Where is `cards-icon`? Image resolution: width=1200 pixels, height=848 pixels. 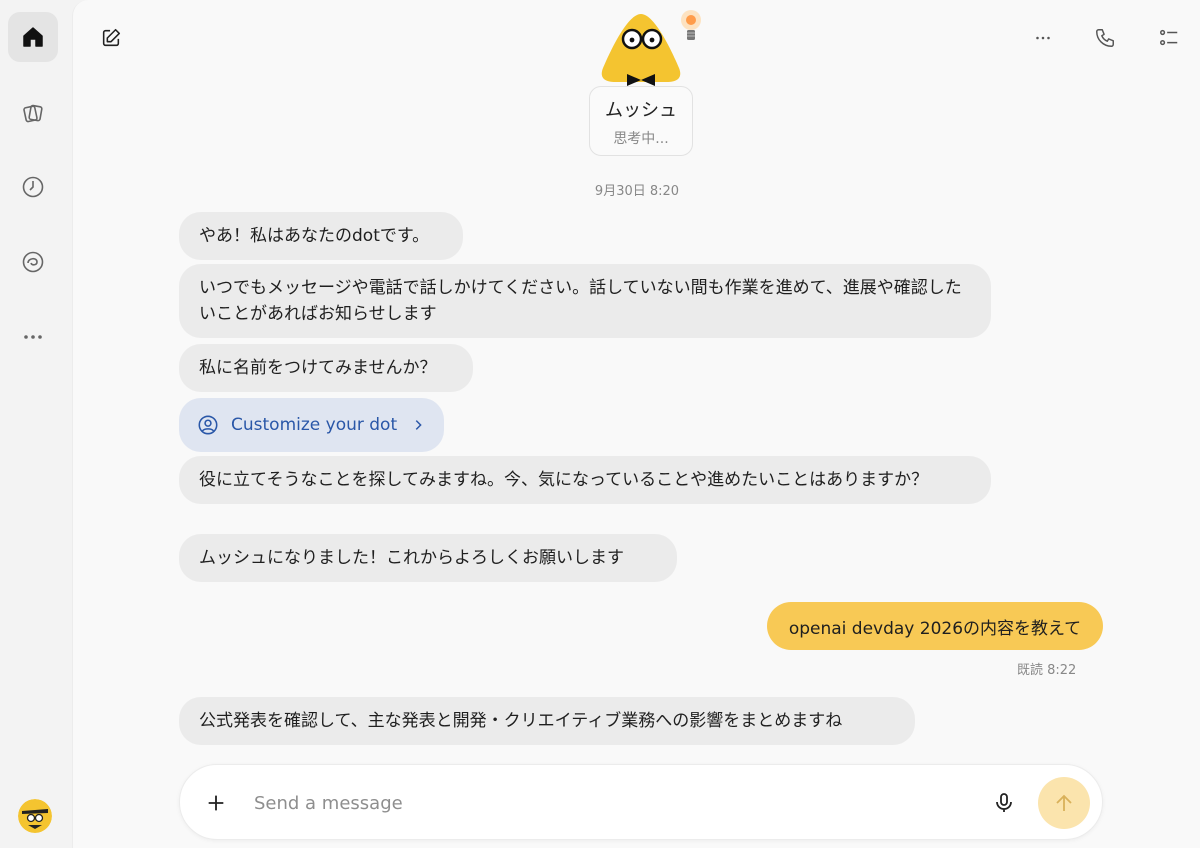
cards-icon is located at coordinates (33, 113).